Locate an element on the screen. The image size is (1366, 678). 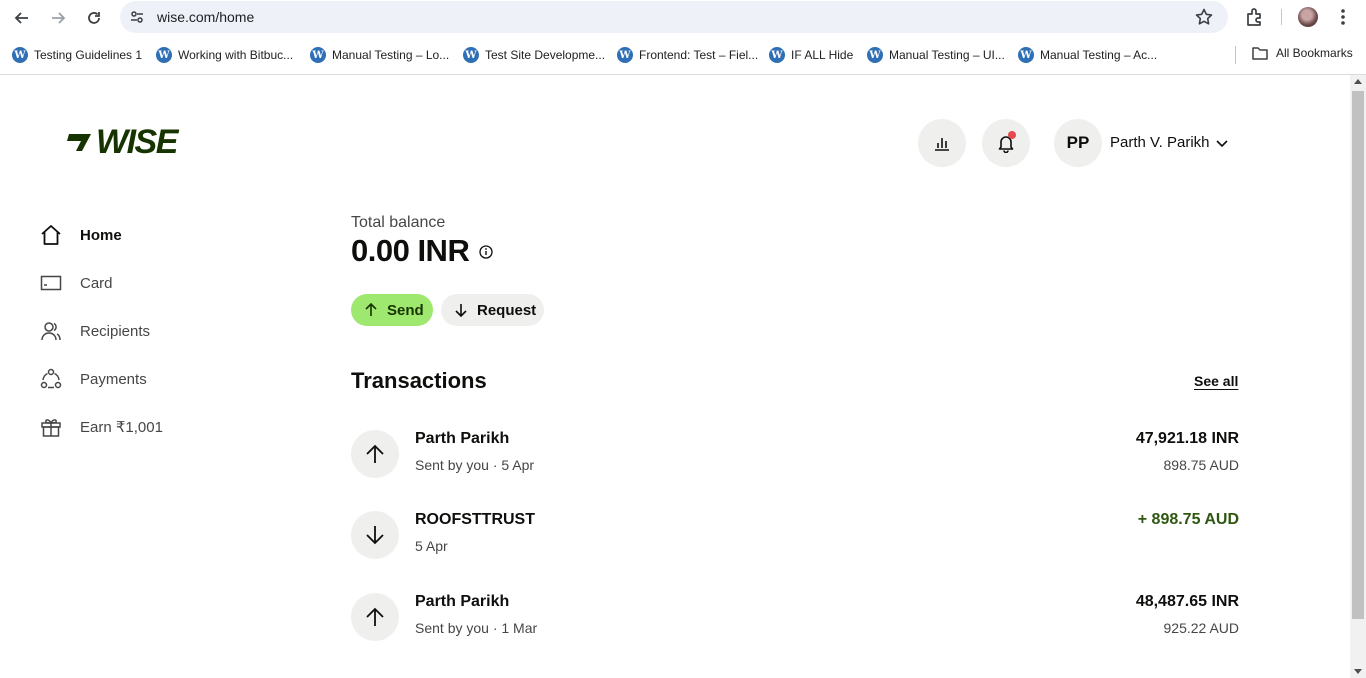
send-button: Send is located at coordinates (392, 310).